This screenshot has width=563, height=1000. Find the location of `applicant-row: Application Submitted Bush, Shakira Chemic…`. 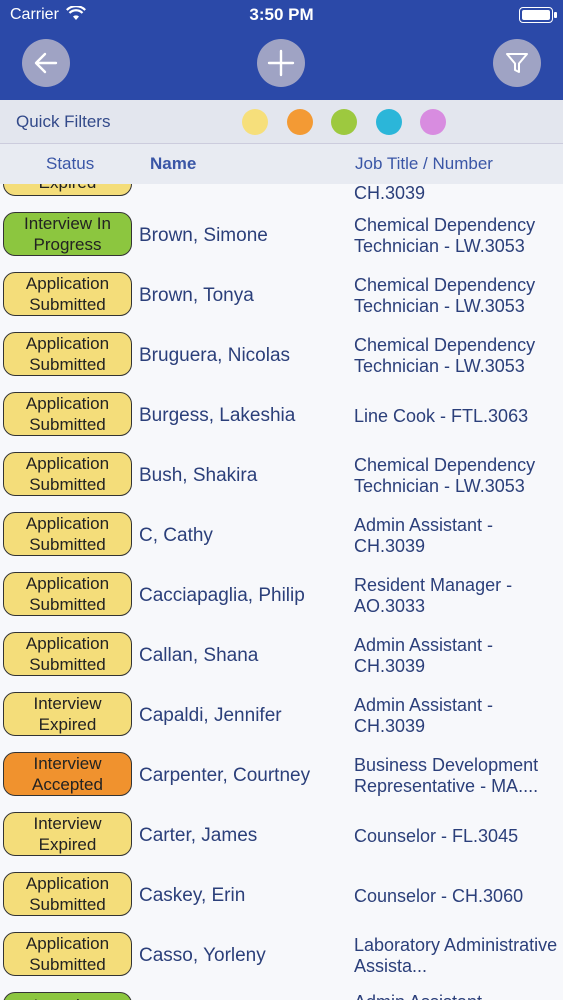

applicant-row: Application Submitted Bush, Shakira Chemic… is located at coordinates (281, 476).